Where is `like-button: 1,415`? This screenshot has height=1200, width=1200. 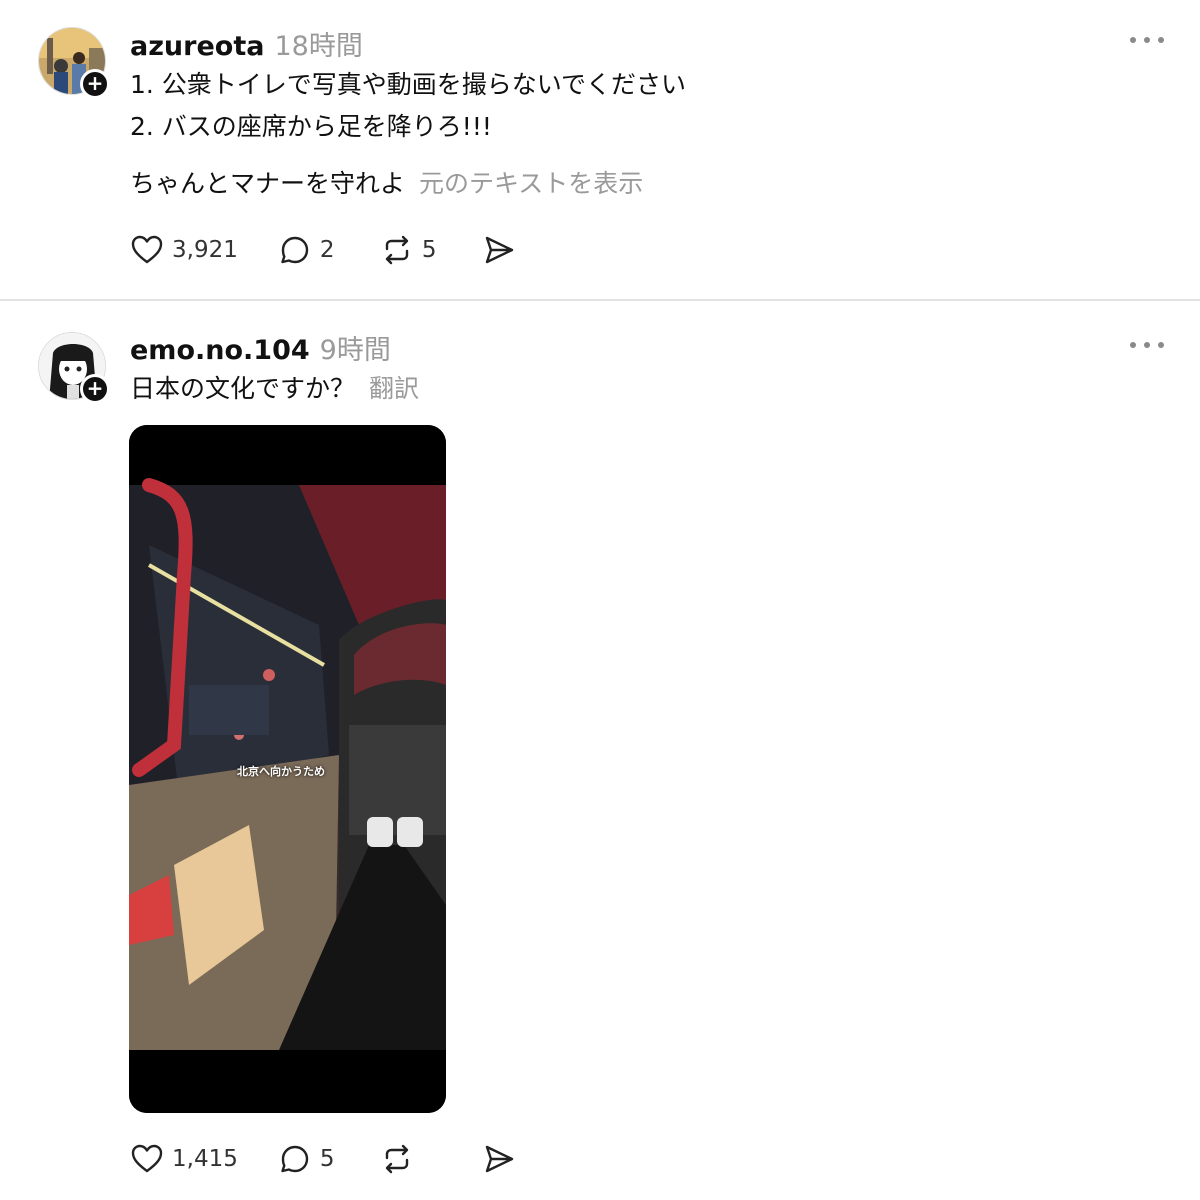
like-button: 1,415 is located at coordinates (184, 1159).